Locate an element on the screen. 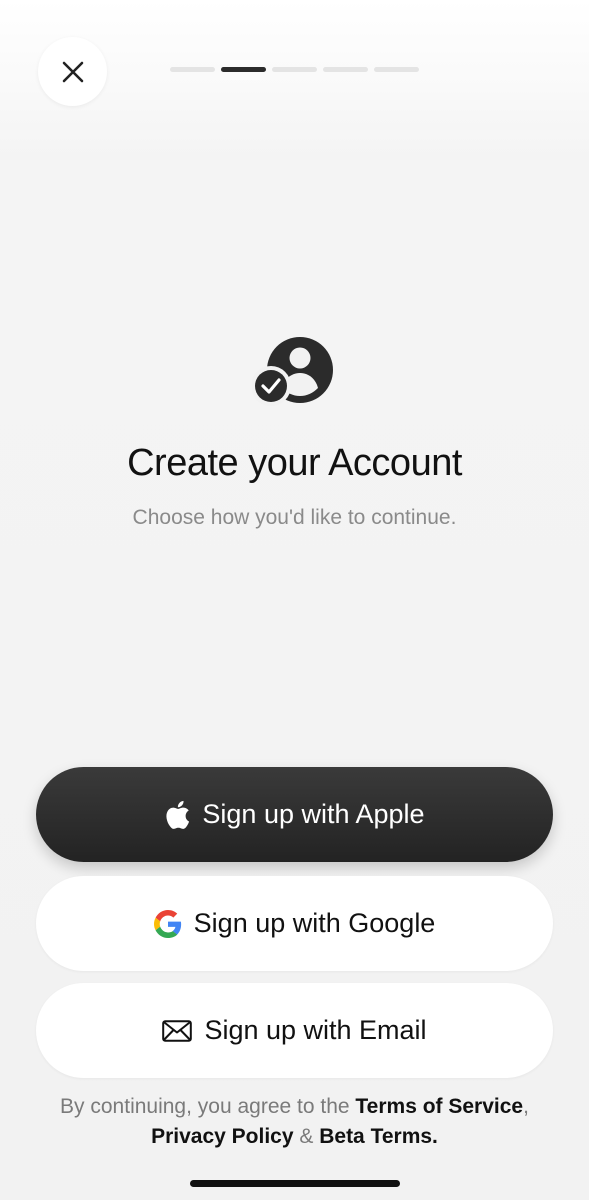 The width and height of the screenshot is (589, 1200). sign-up-apple-button: Sign up with Apple is located at coordinates (294, 814).